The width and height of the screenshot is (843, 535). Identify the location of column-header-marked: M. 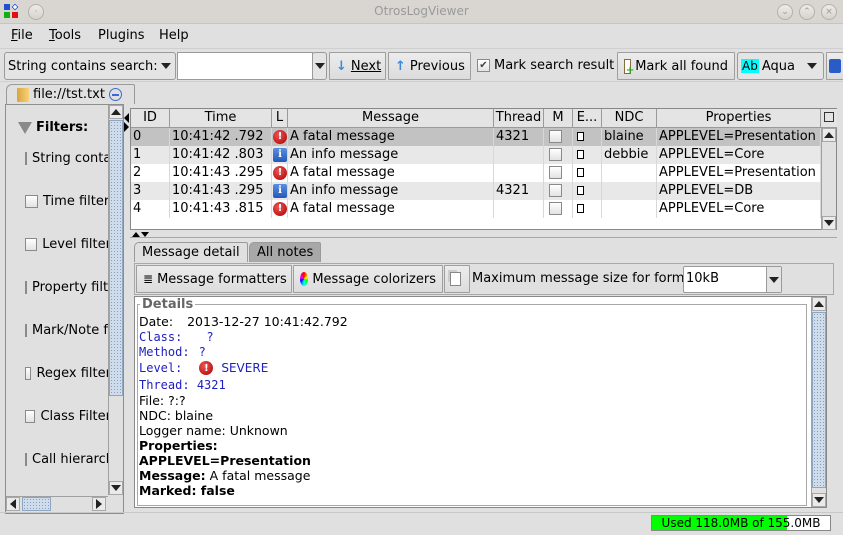
(558, 118).